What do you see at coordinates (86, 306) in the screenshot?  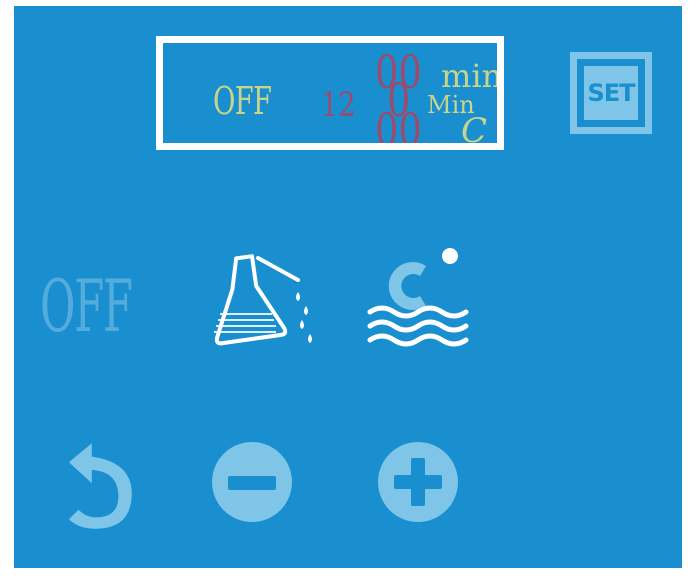 I see `off-button: OFF` at bounding box center [86, 306].